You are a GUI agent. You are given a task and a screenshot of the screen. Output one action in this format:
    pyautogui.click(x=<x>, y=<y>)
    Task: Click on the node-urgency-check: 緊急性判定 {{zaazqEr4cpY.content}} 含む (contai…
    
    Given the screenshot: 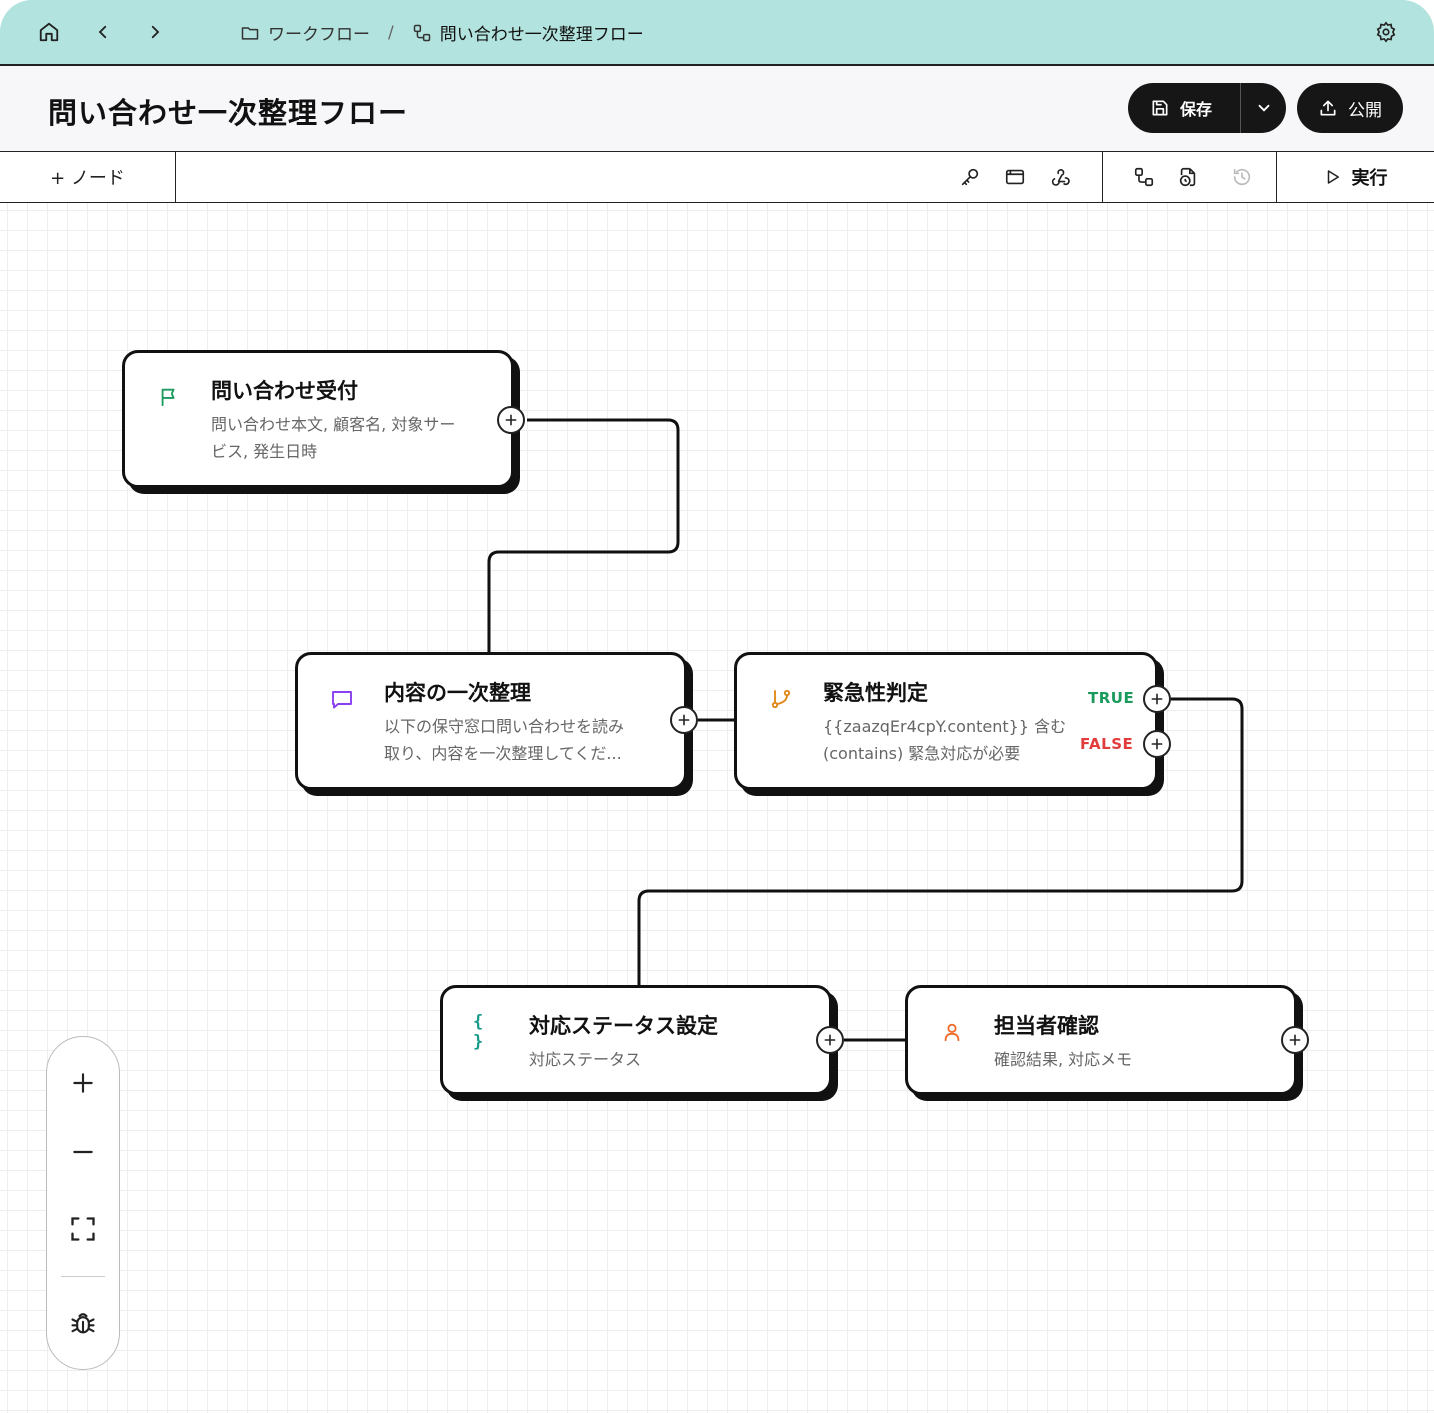 What is the action you would take?
    pyautogui.click(x=946, y=721)
    